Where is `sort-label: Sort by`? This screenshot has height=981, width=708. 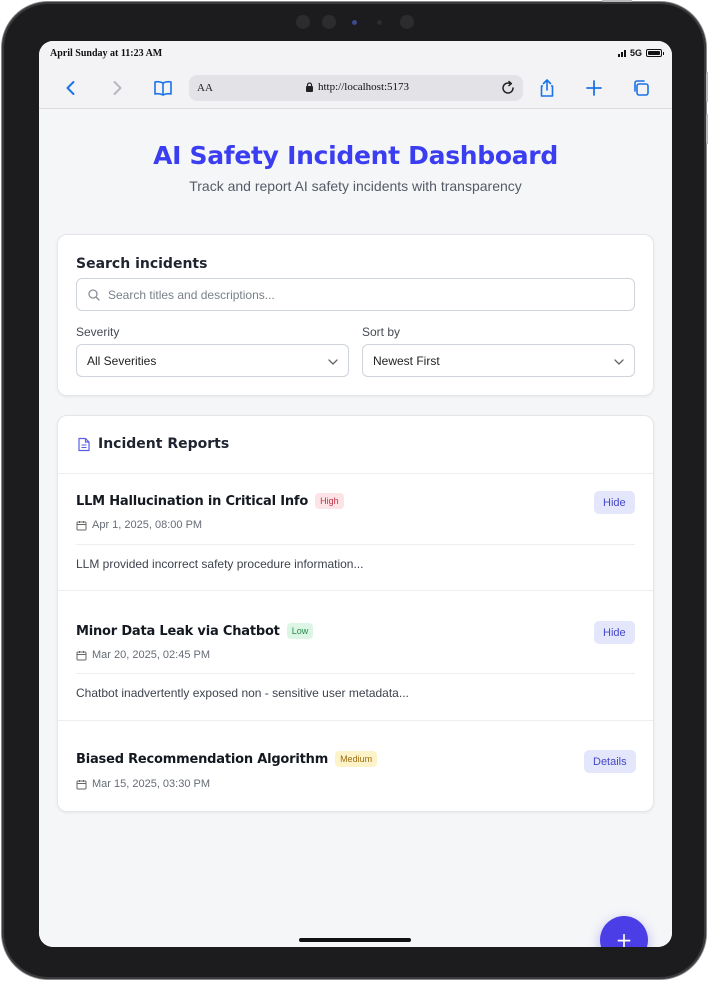 sort-label: Sort by is located at coordinates (381, 332).